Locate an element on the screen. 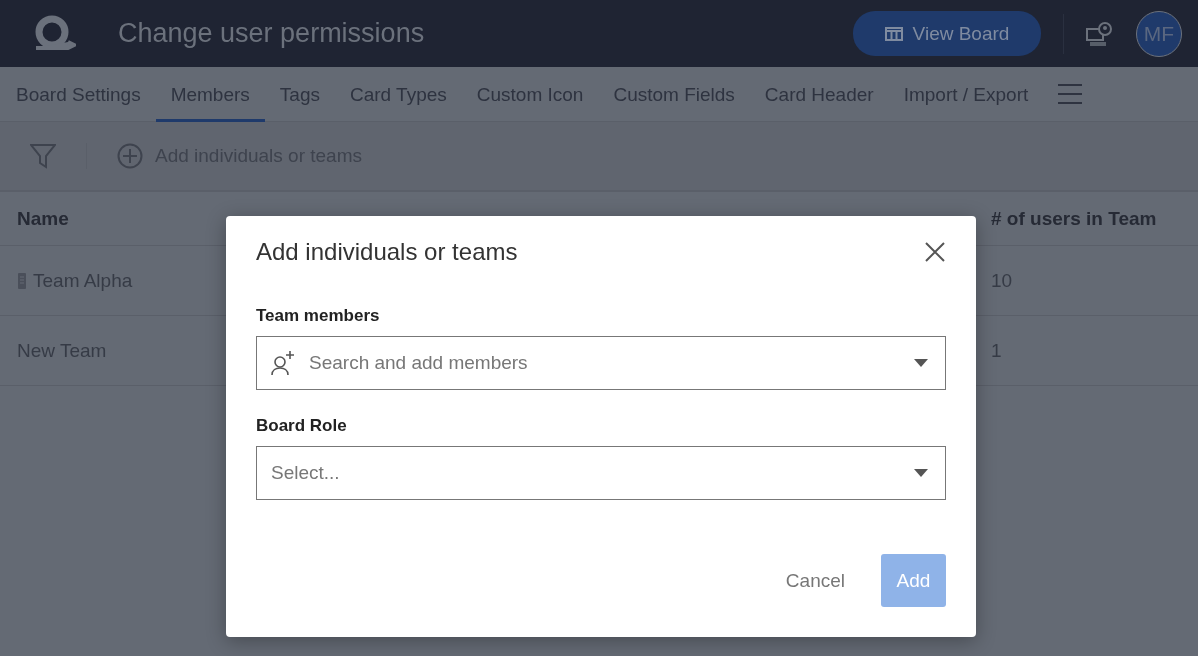 The width and height of the screenshot is (1198, 656). settings-tab: Custom Fields is located at coordinates (674, 94).